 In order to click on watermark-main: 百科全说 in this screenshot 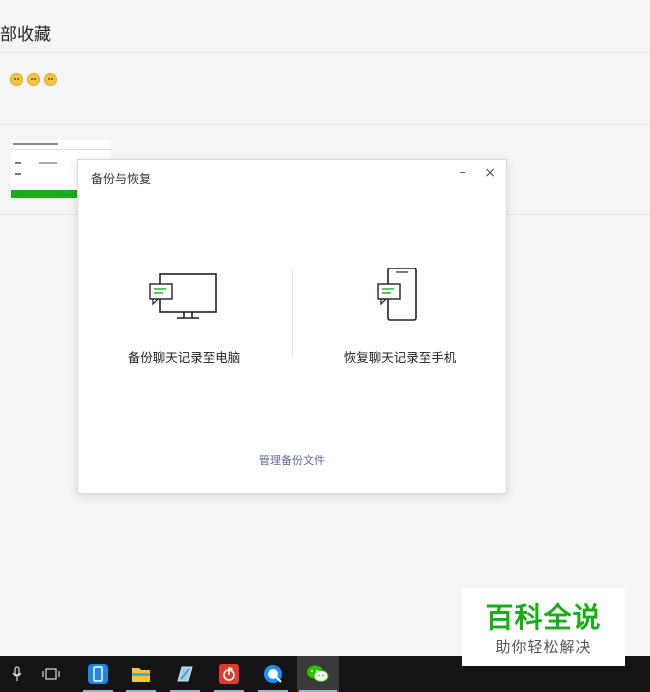, I will do `click(543, 617)`.